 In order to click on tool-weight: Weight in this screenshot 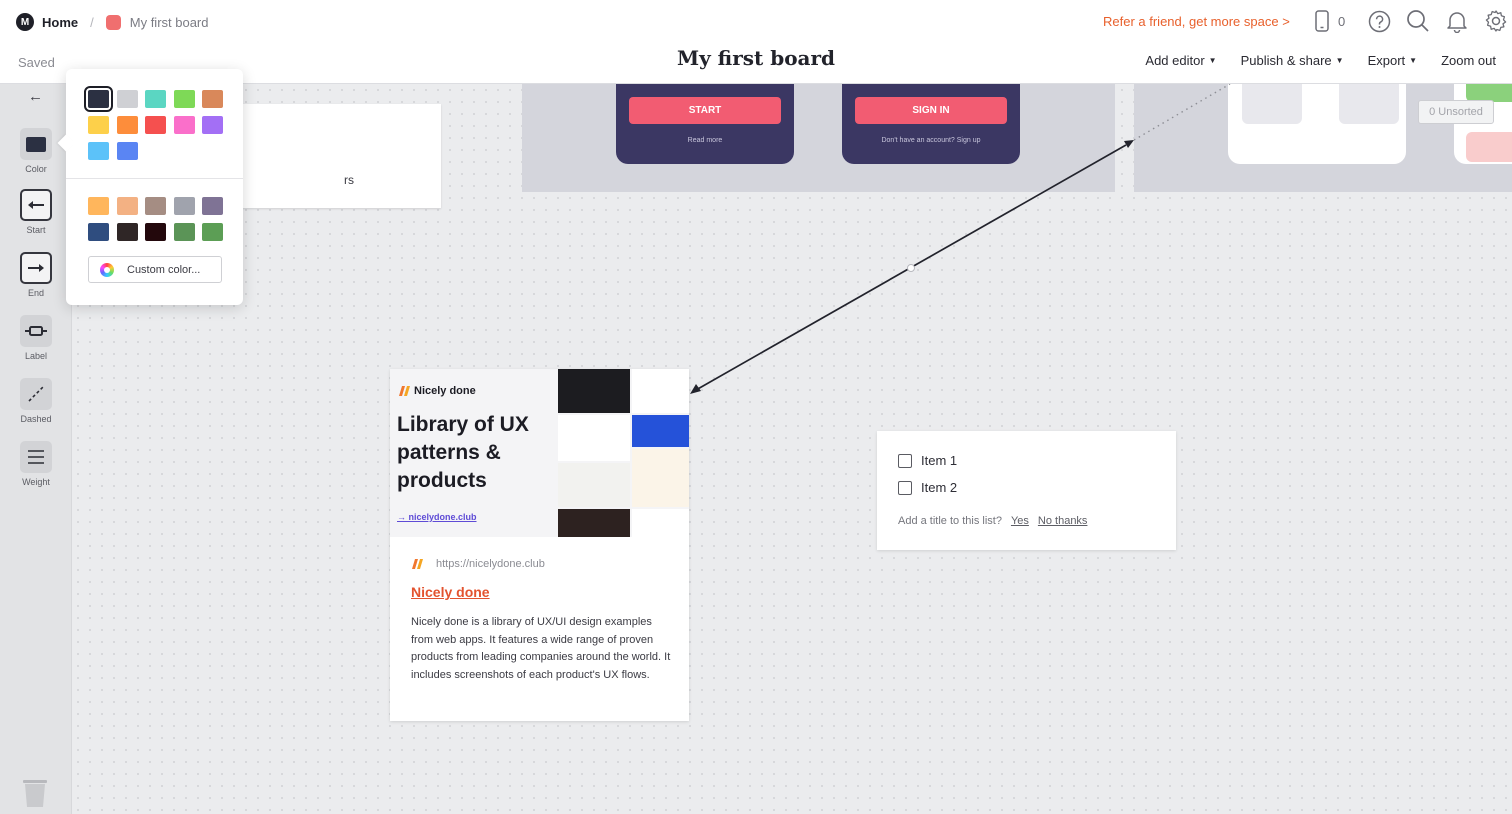, I will do `click(36, 464)`.